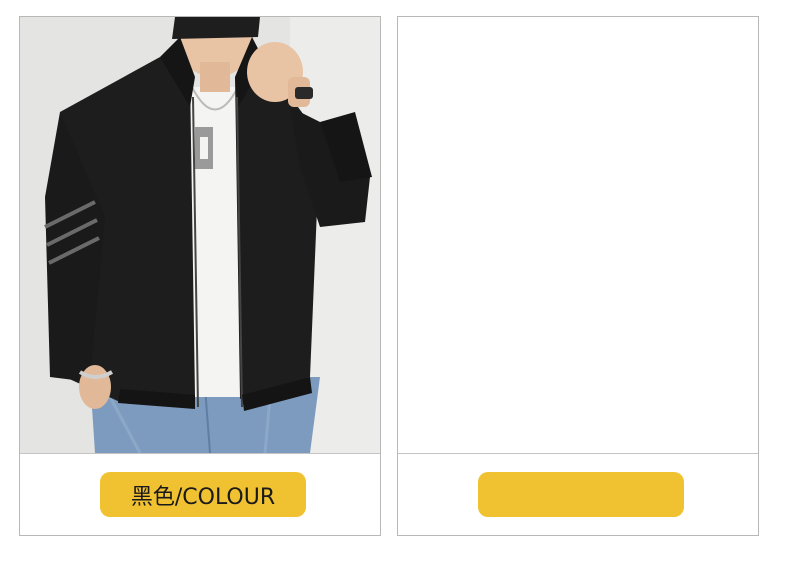 The height and width of the screenshot is (571, 790). What do you see at coordinates (581, 494) in the screenshot?
I see `color-option-empty` at bounding box center [581, 494].